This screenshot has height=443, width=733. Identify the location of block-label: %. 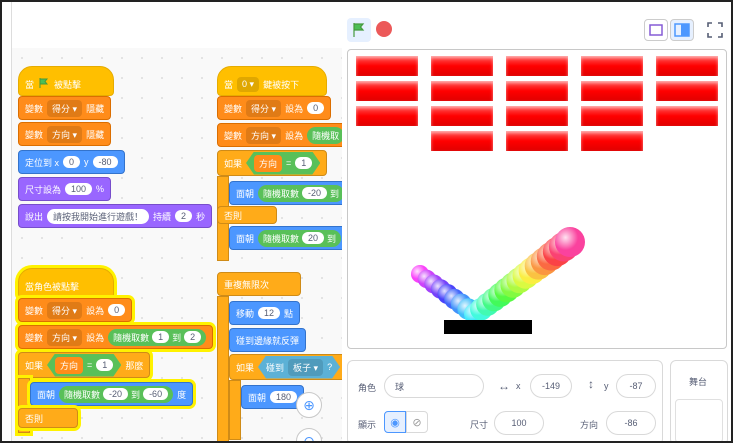
(100, 189).